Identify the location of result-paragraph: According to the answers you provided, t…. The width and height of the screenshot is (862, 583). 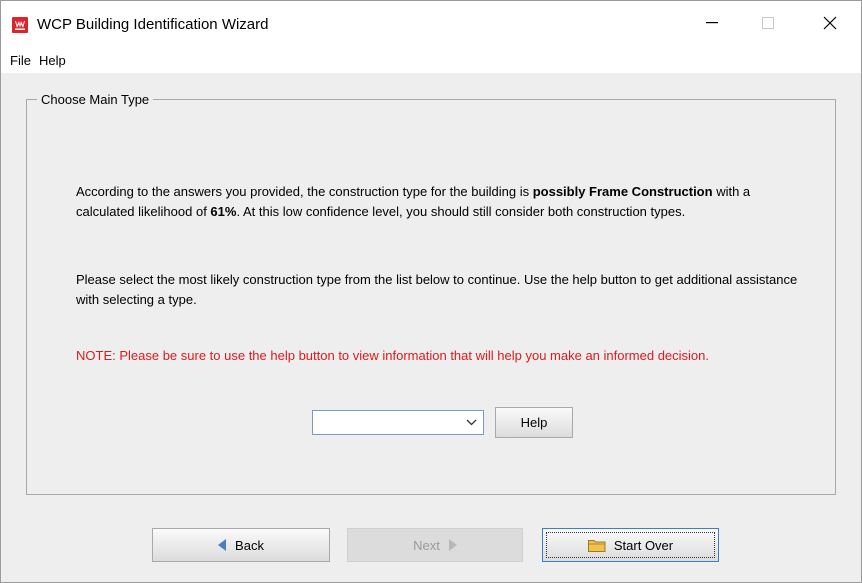
(441, 202).